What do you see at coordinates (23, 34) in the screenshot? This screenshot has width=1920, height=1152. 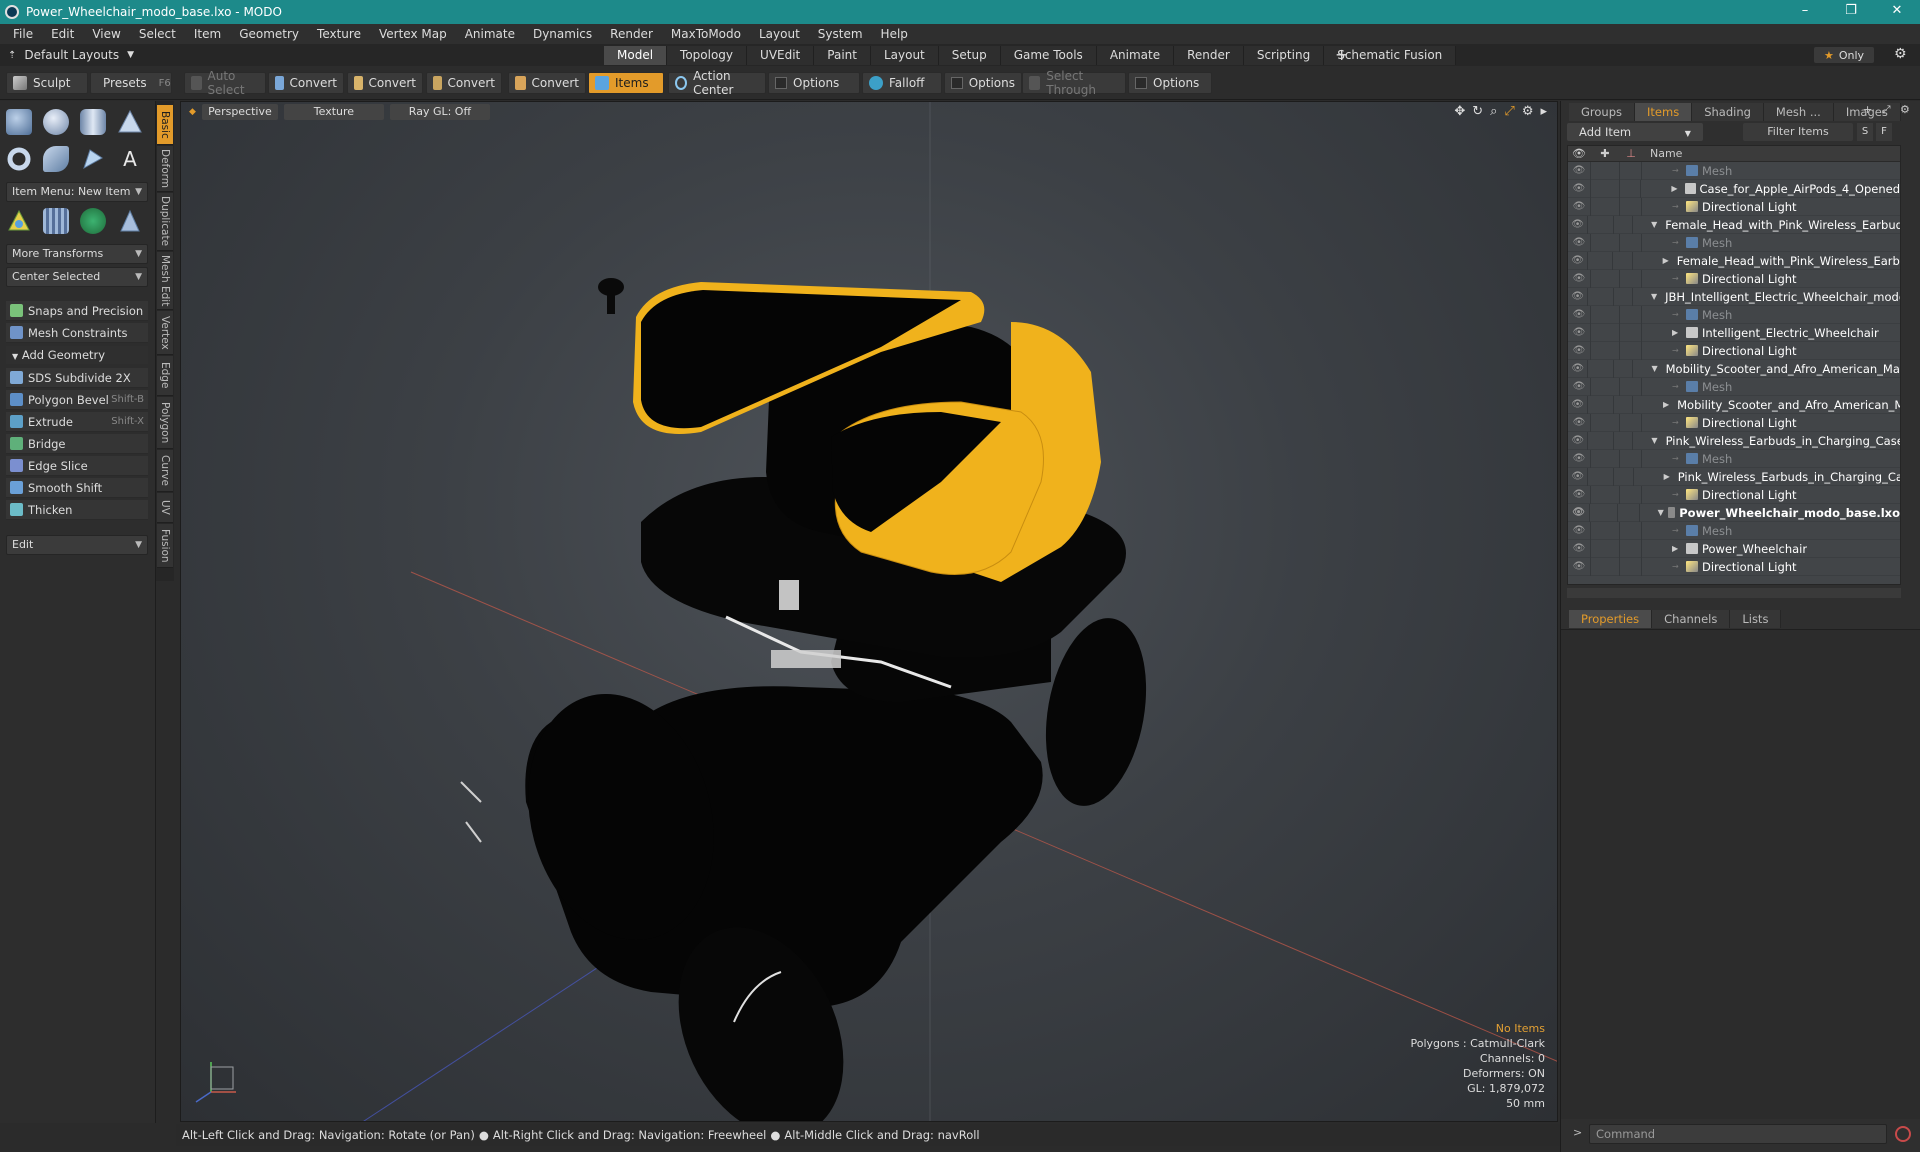 I see `menu-file: File` at bounding box center [23, 34].